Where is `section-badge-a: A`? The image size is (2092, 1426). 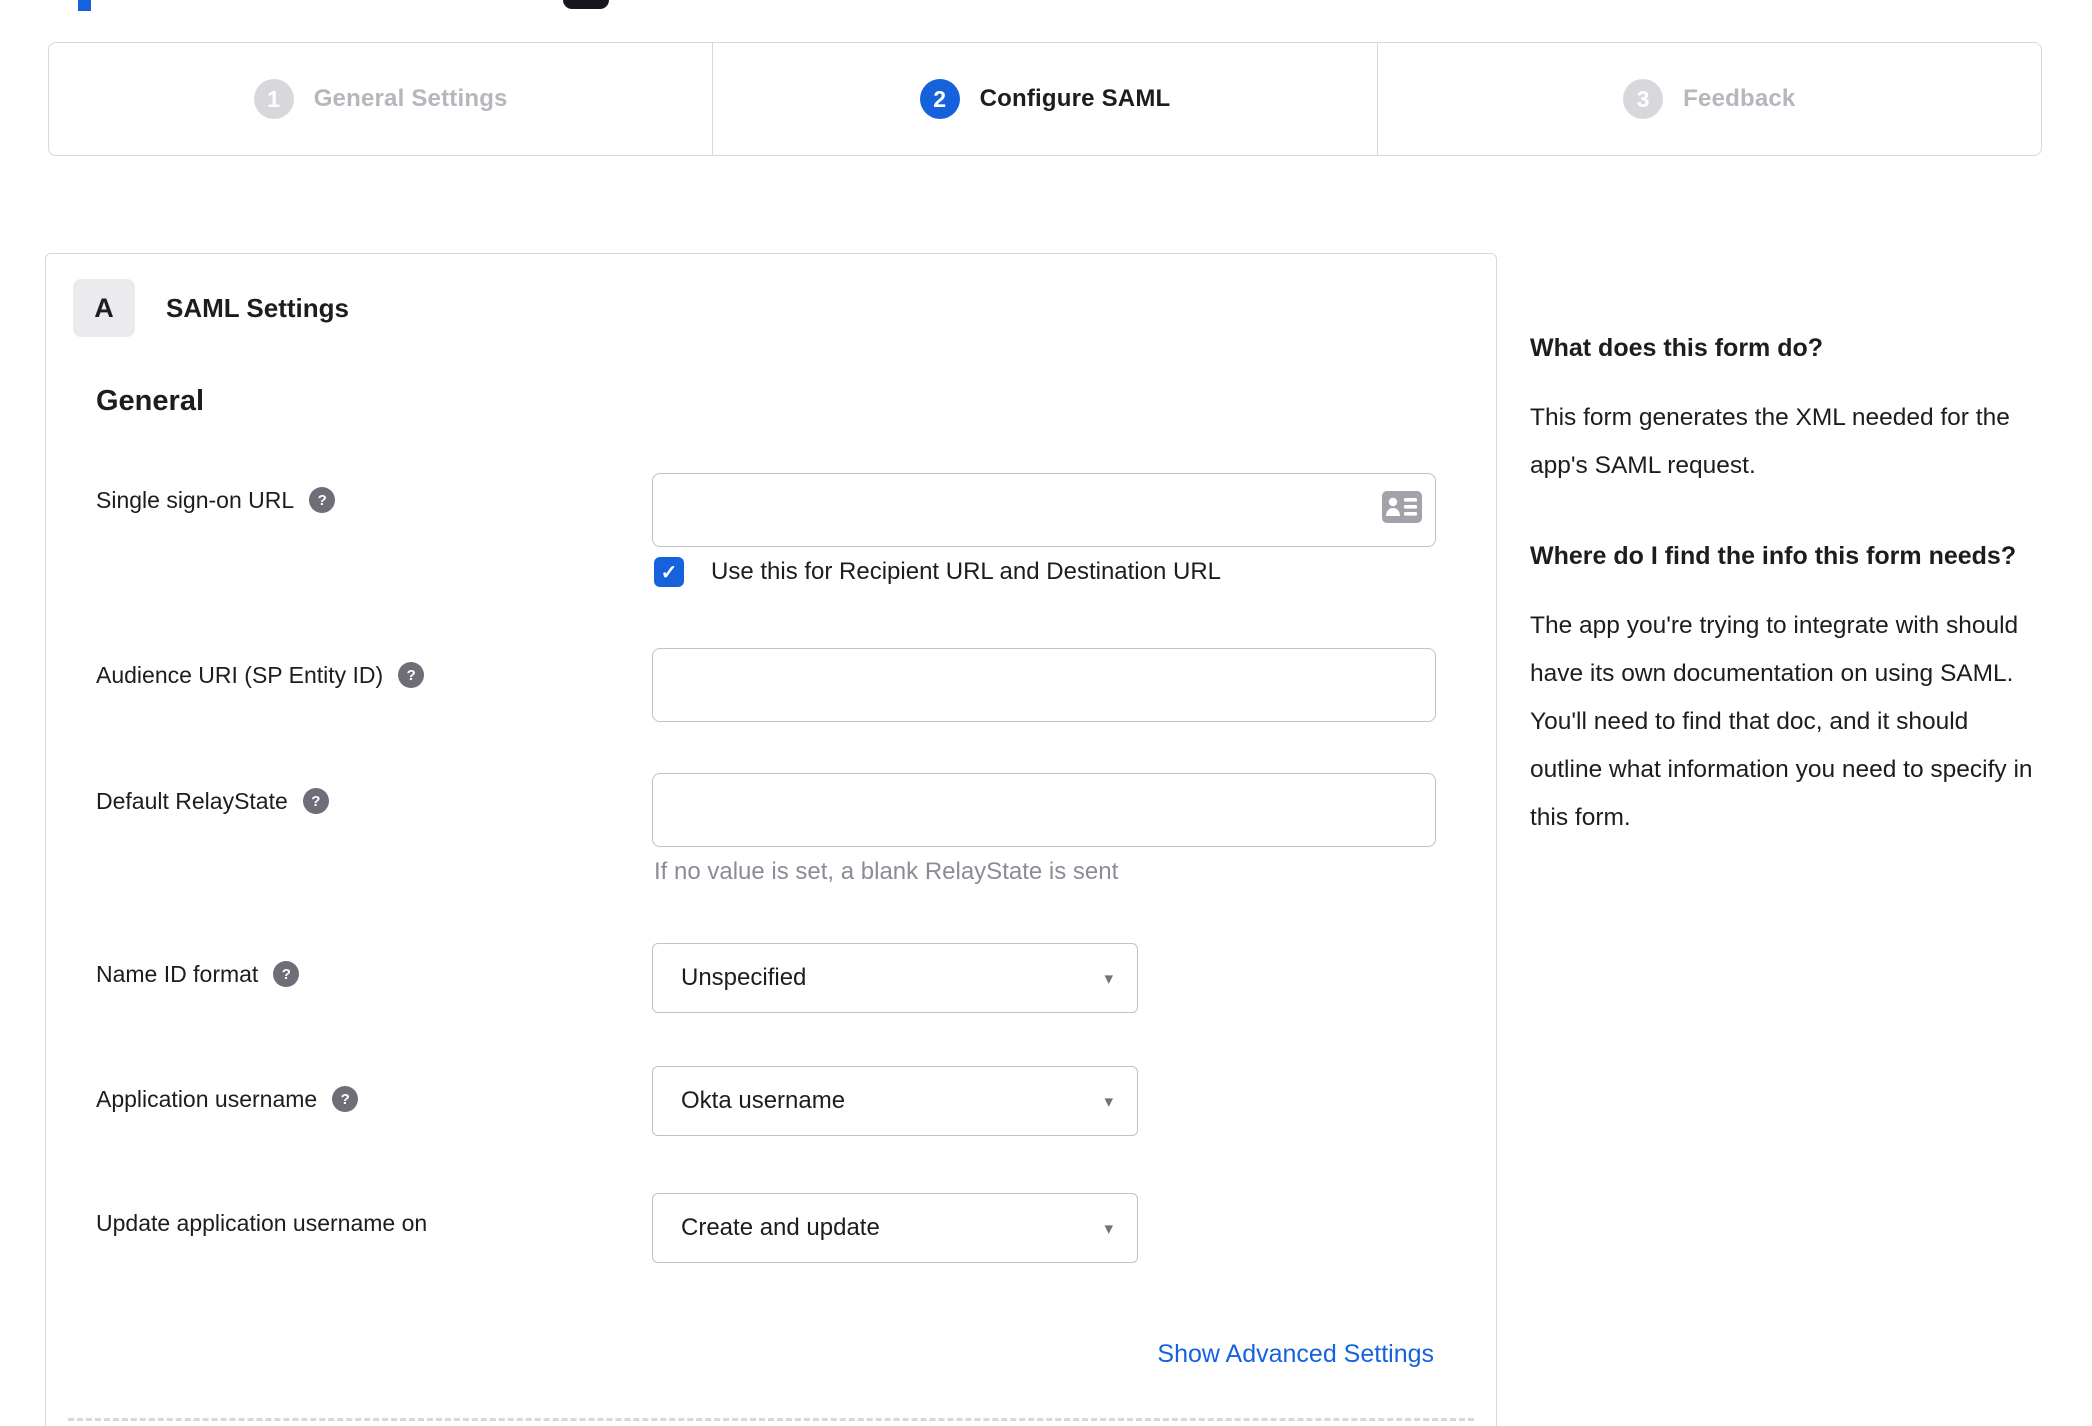
section-badge-a: A is located at coordinates (104, 308).